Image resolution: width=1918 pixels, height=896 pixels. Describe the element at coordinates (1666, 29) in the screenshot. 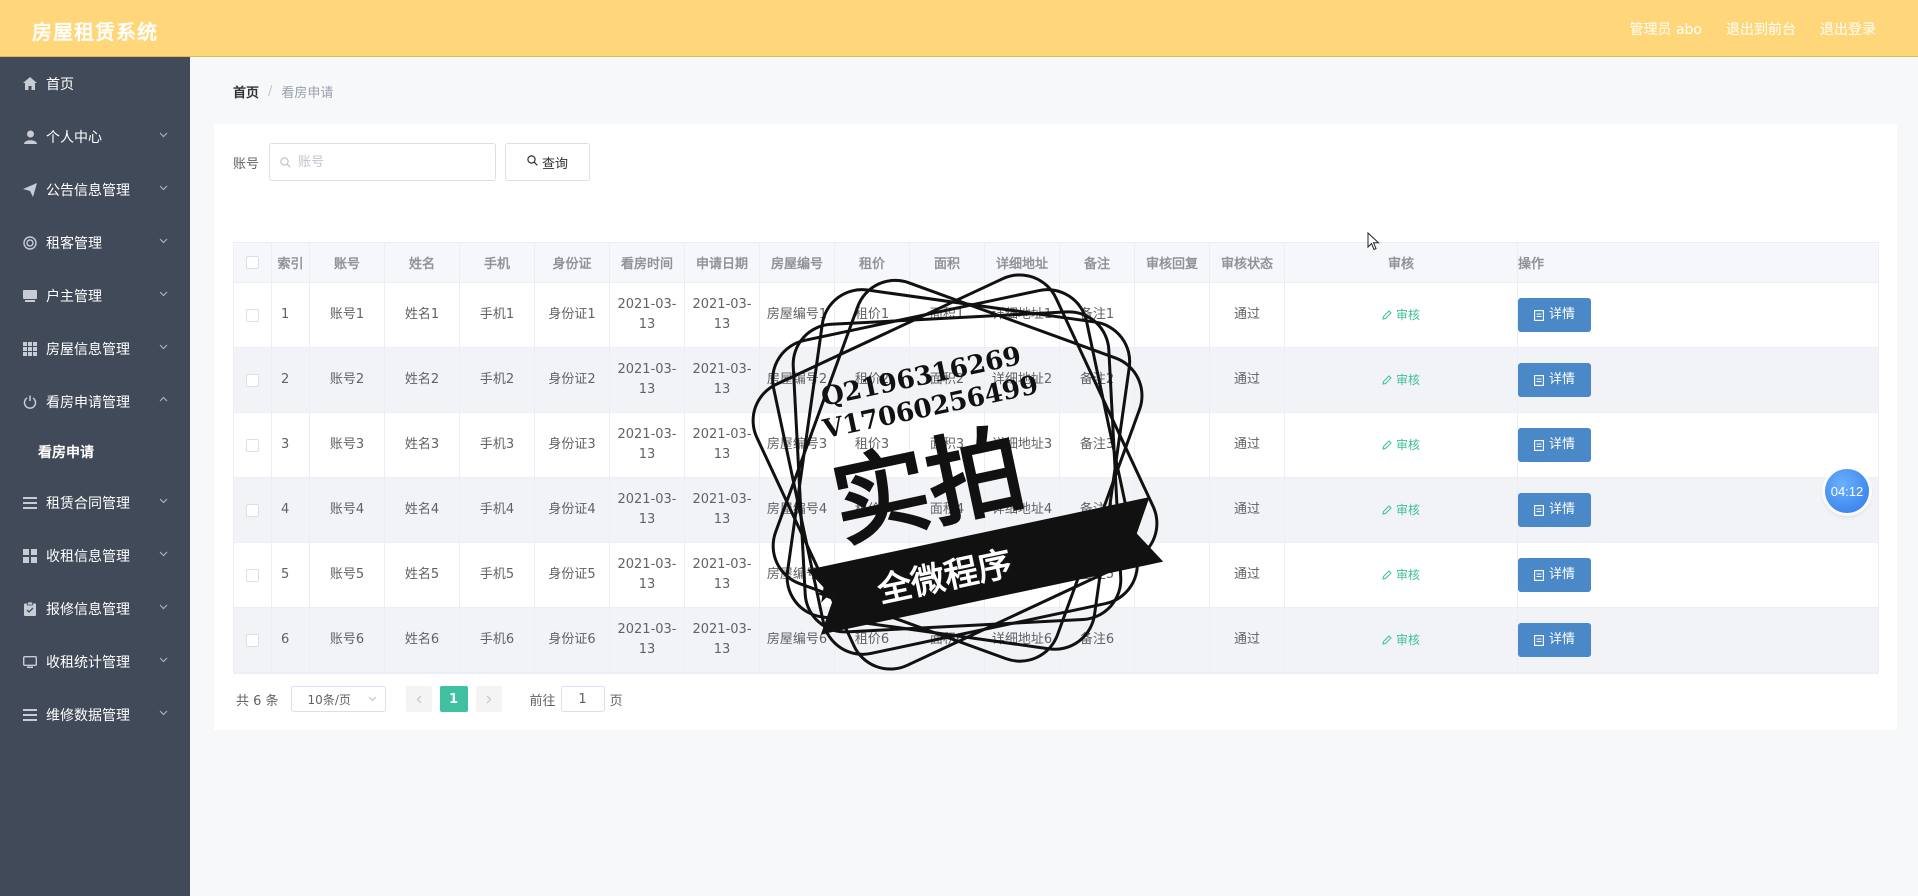

I see `admin-user-link: 管理员 abo` at that location.